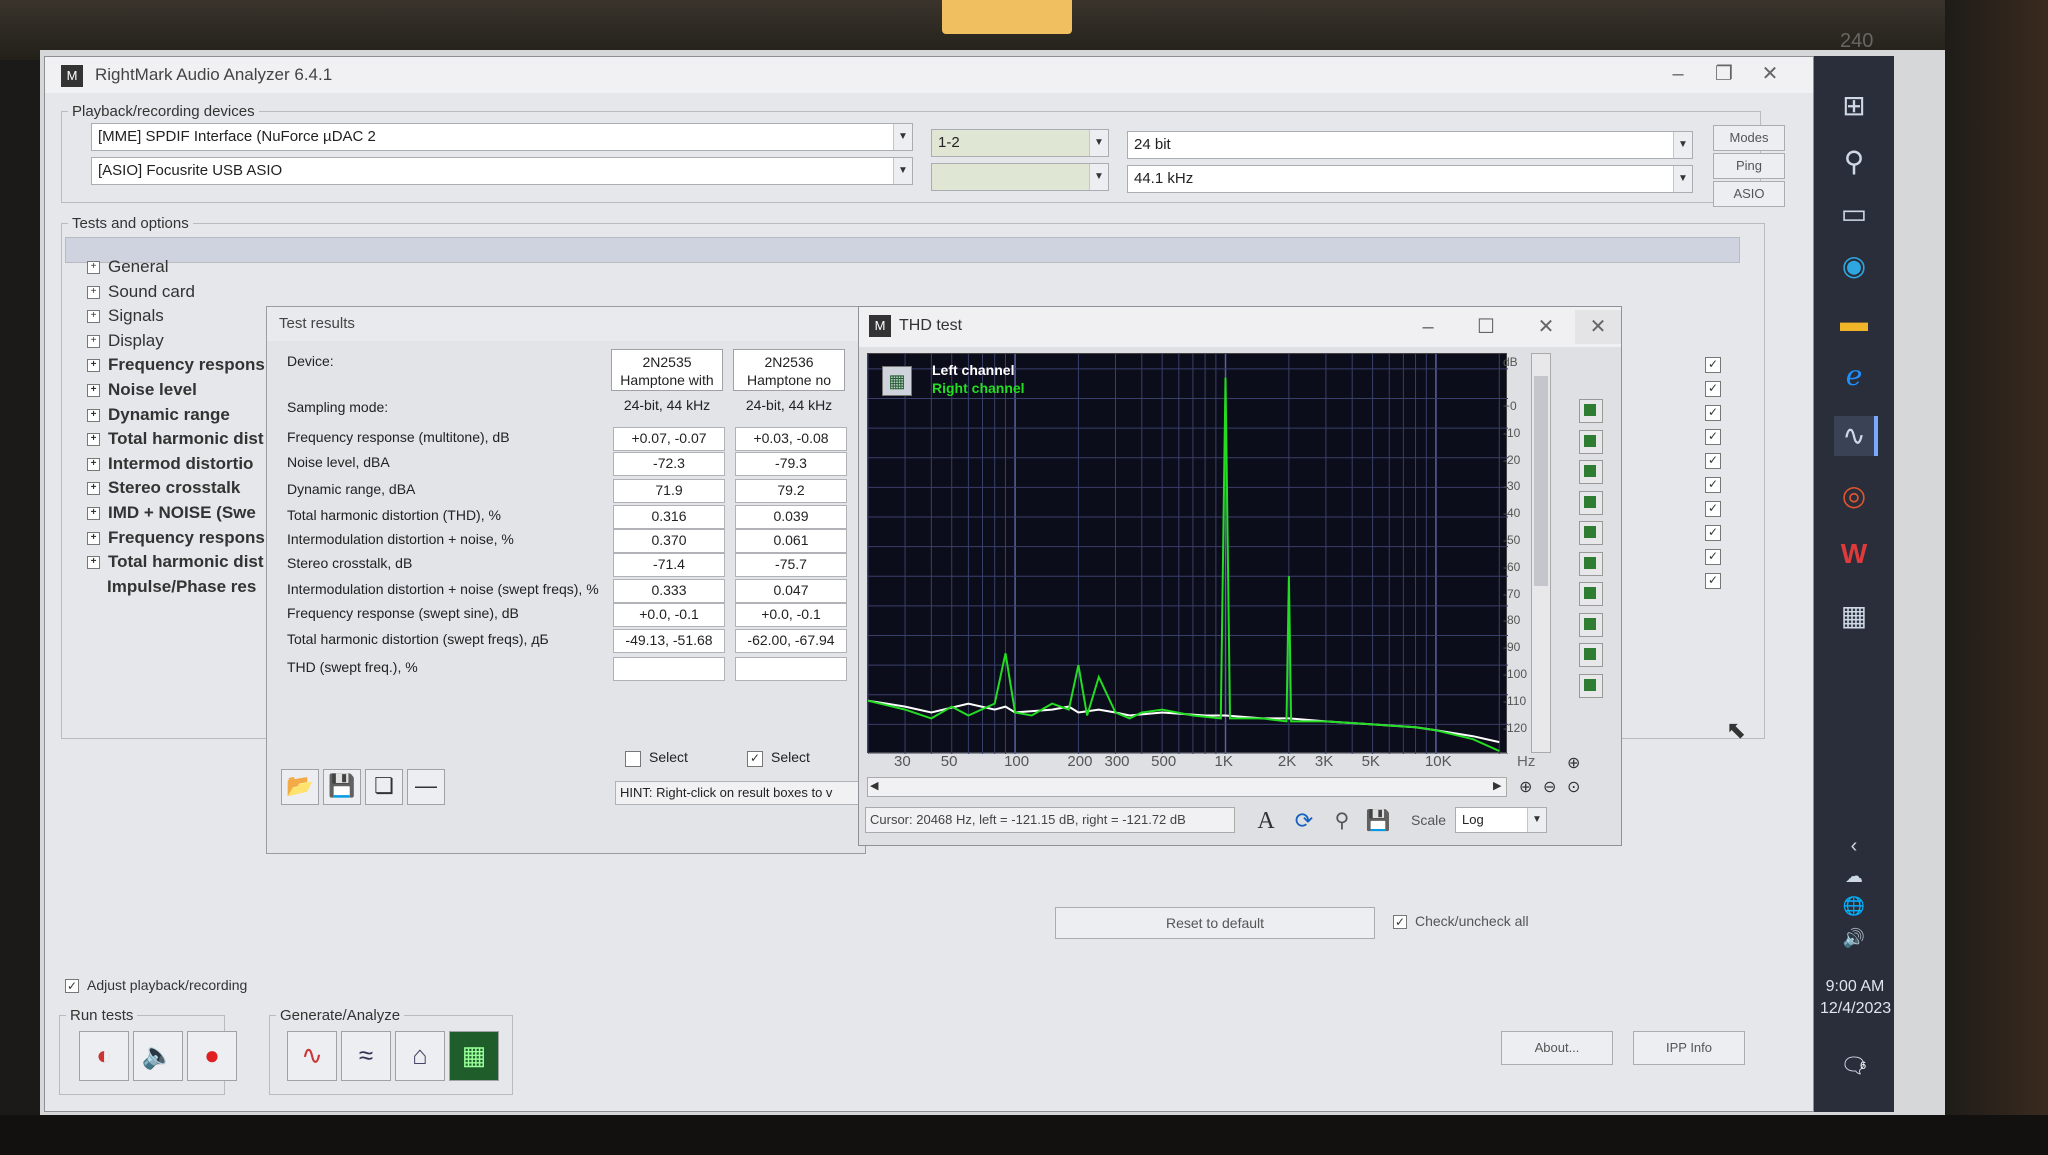 The width and height of the screenshot is (2048, 1155). I want to click on tree-item: + Signals, so click(125, 316).